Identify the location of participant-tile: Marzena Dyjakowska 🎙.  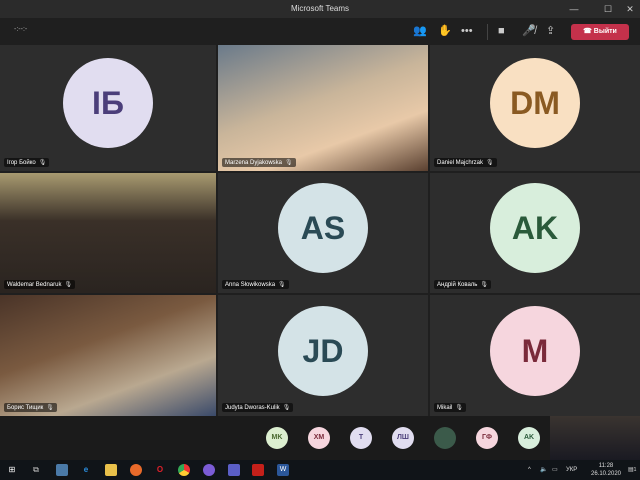
(323, 108).